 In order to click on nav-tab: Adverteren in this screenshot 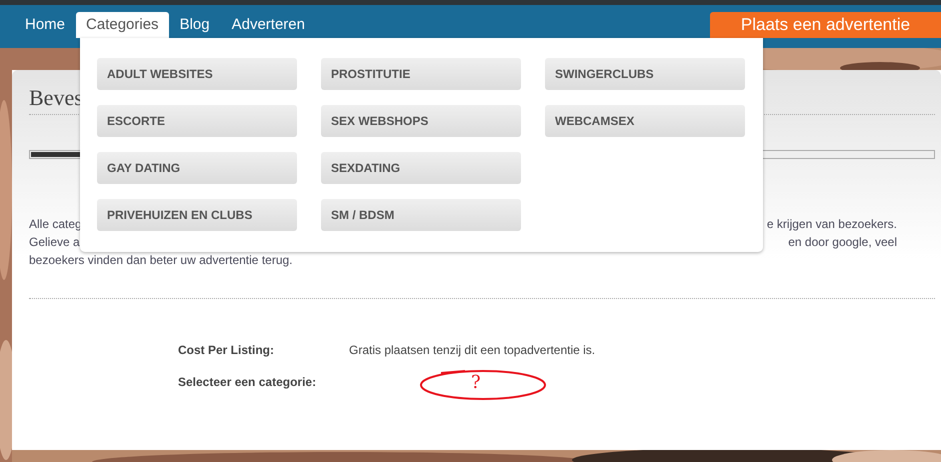, I will do `click(268, 25)`.